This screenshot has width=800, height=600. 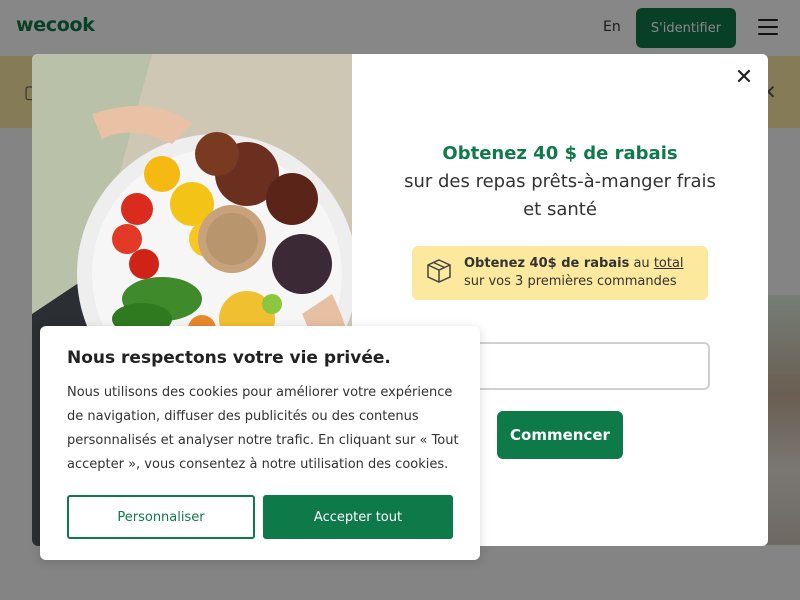 I want to click on cookie-title: Nous respectons votre vie privée., so click(x=229, y=358).